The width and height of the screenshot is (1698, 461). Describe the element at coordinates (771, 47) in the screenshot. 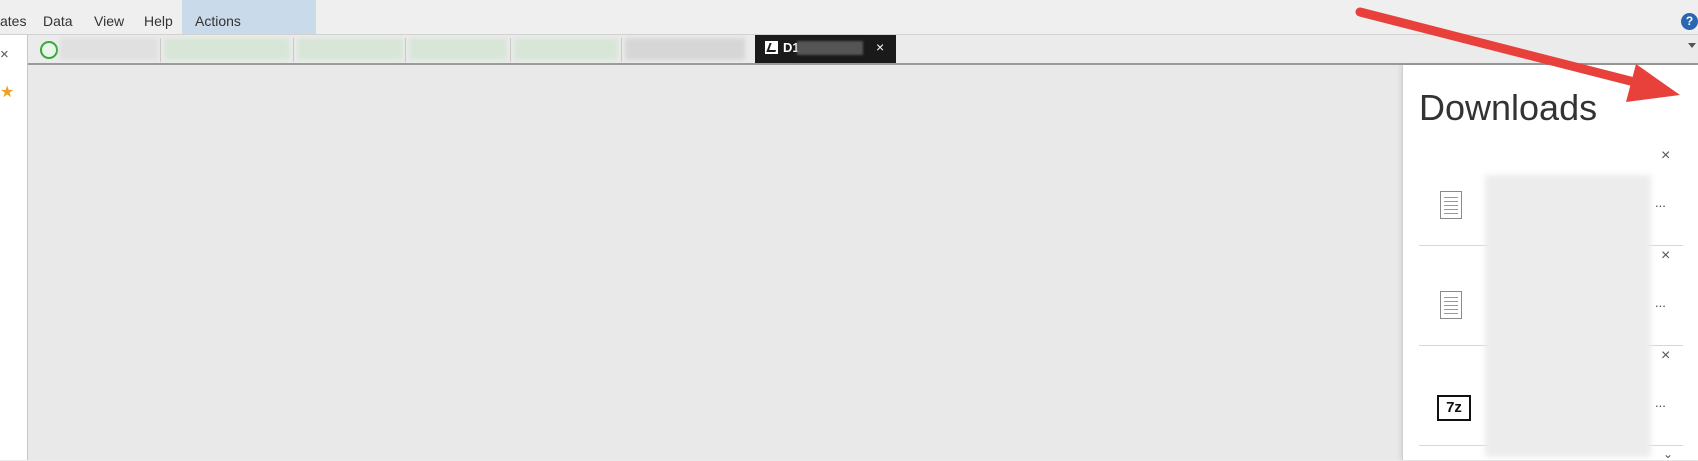

I see `checkbox-icon` at that location.